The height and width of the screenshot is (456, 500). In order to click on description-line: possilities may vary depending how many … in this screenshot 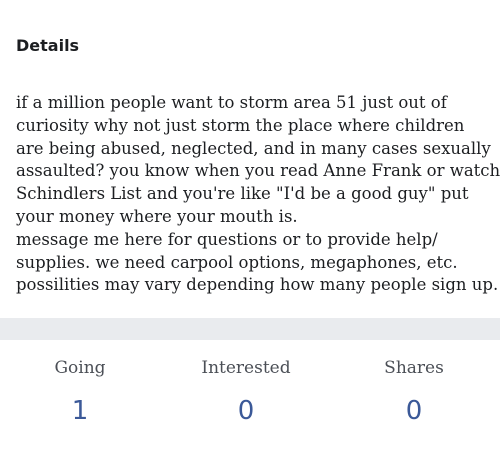, I will do `click(257, 285)`.